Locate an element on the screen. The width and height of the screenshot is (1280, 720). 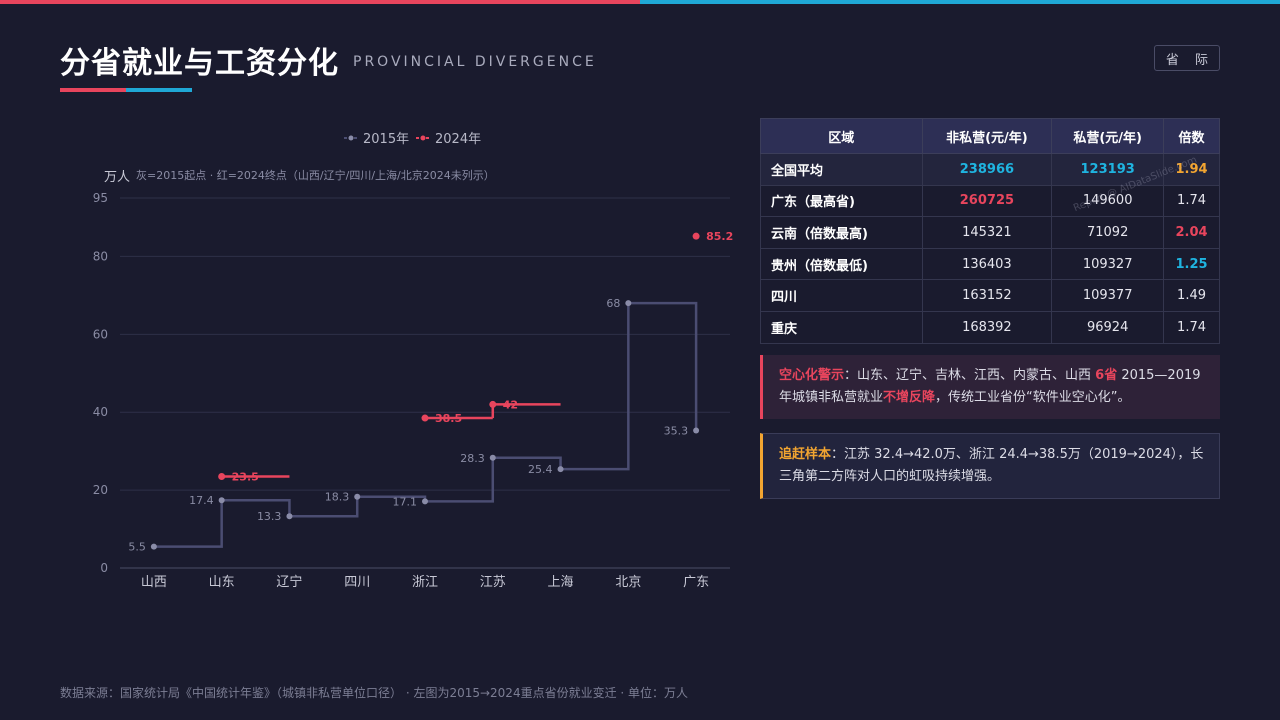
legend-label-2024: 2024年 is located at coordinates (458, 139).